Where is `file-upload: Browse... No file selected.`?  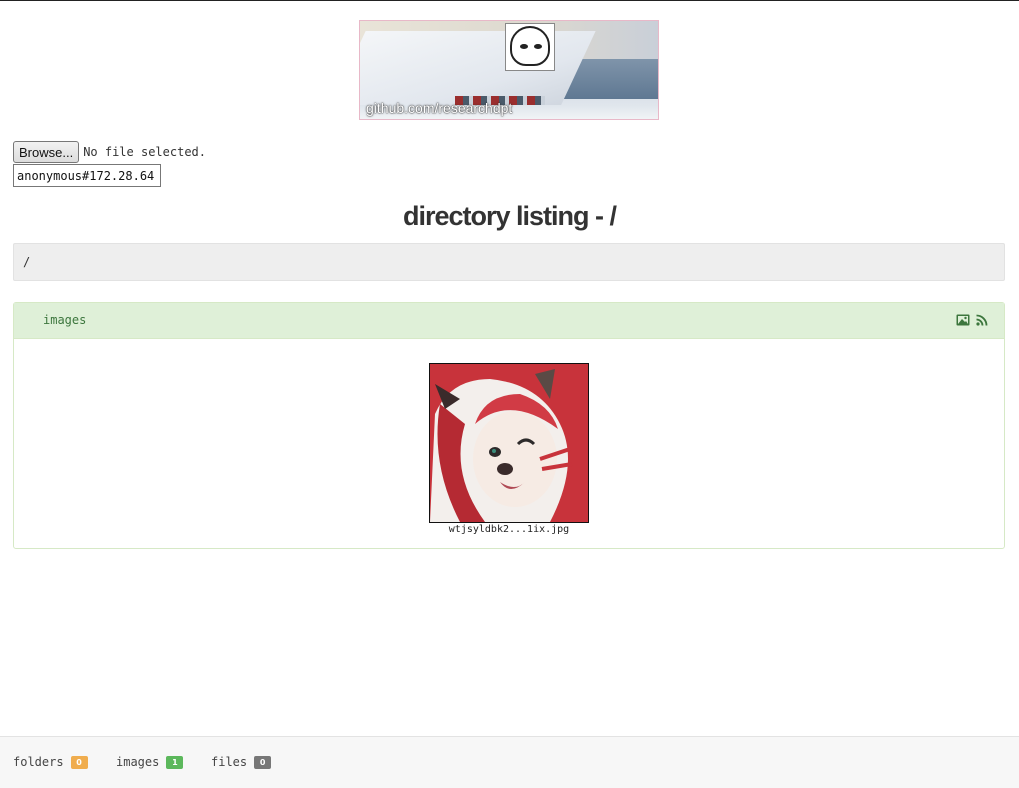 file-upload: Browse... No file selected. is located at coordinates (109, 152).